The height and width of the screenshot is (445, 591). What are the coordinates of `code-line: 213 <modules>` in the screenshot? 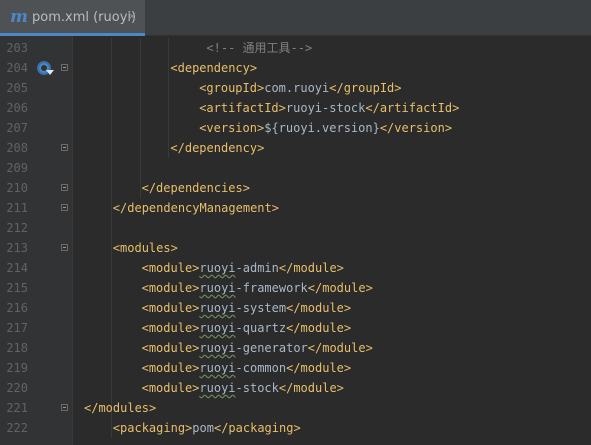 It's located at (295, 248).